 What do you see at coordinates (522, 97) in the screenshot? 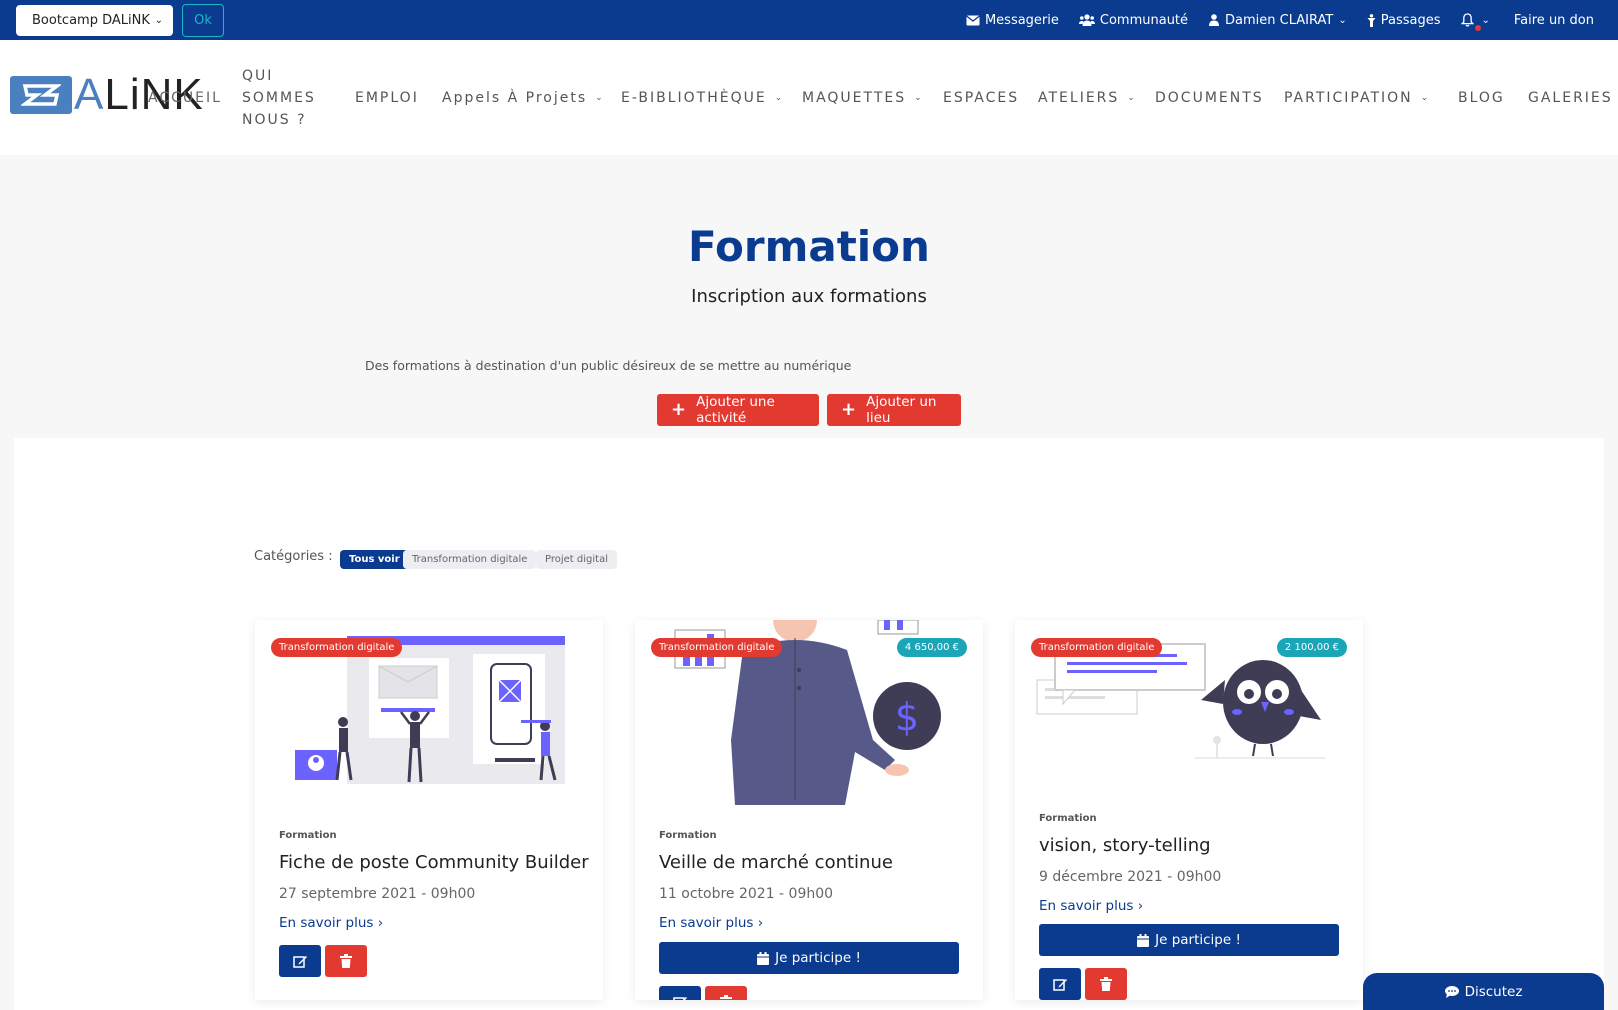
I see `nav-appels-a-projets: Appels À Projets ⌄` at bounding box center [522, 97].